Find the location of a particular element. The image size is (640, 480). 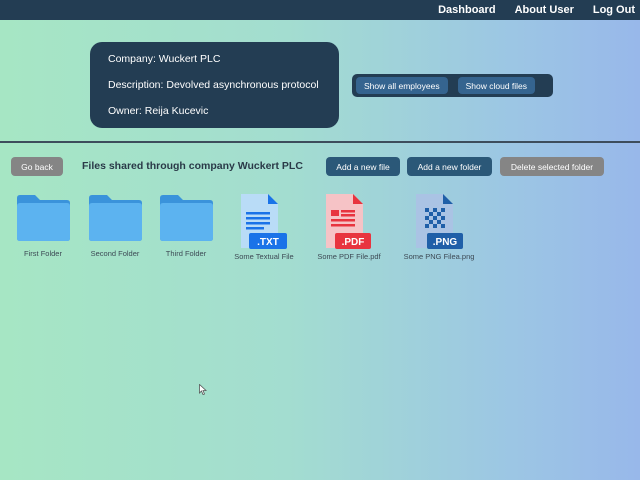

txt-badge: .TXT is located at coordinates (268, 242).